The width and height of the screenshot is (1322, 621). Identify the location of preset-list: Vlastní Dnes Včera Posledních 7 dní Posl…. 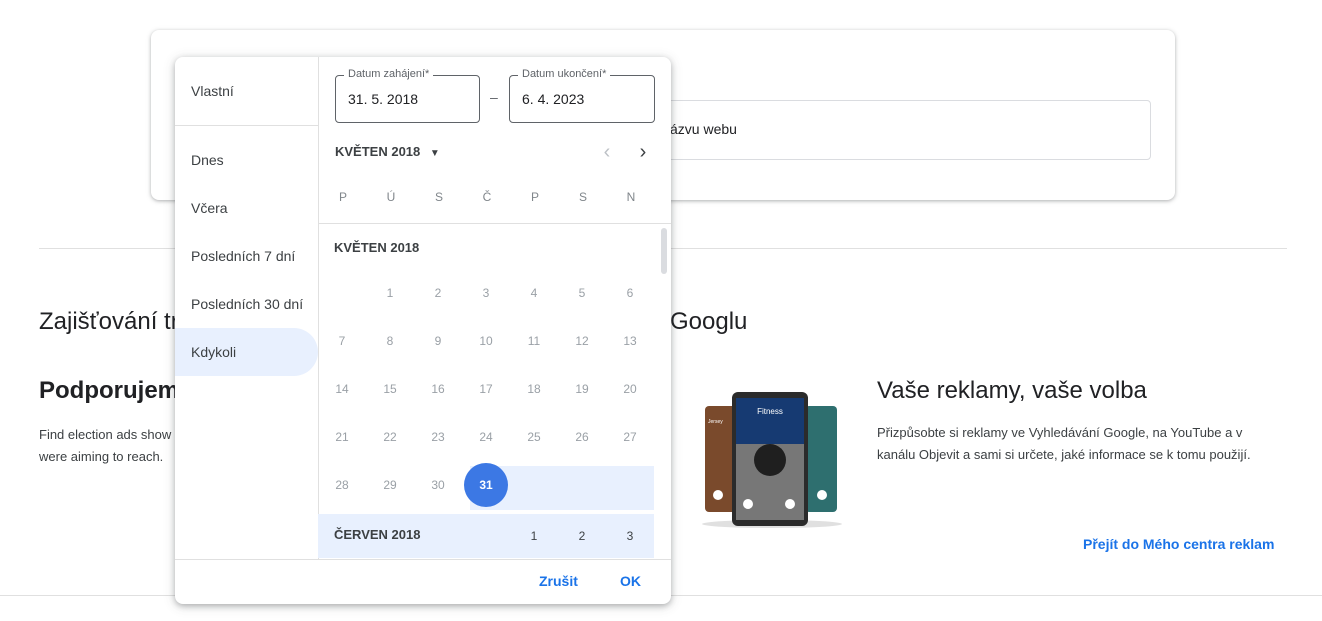
(247, 308).